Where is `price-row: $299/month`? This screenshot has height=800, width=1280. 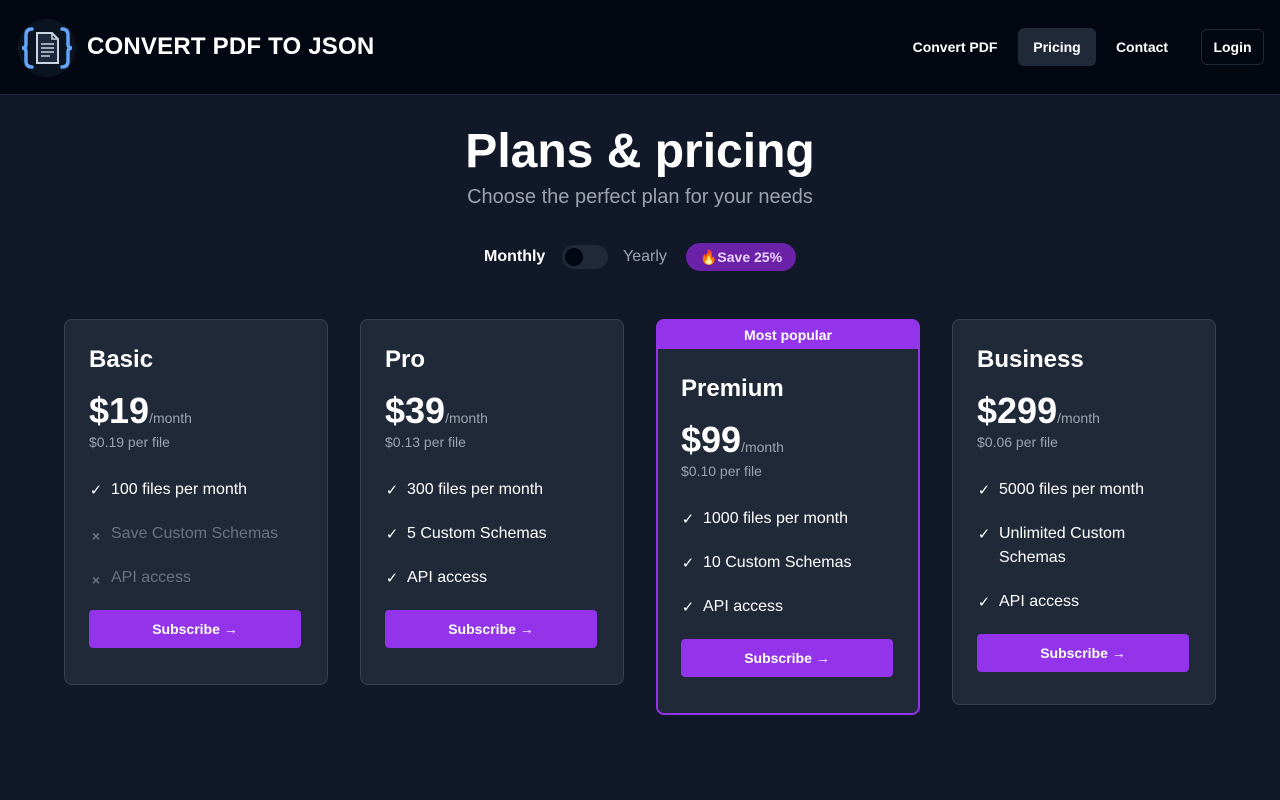 price-row: $299/month is located at coordinates (1084, 411).